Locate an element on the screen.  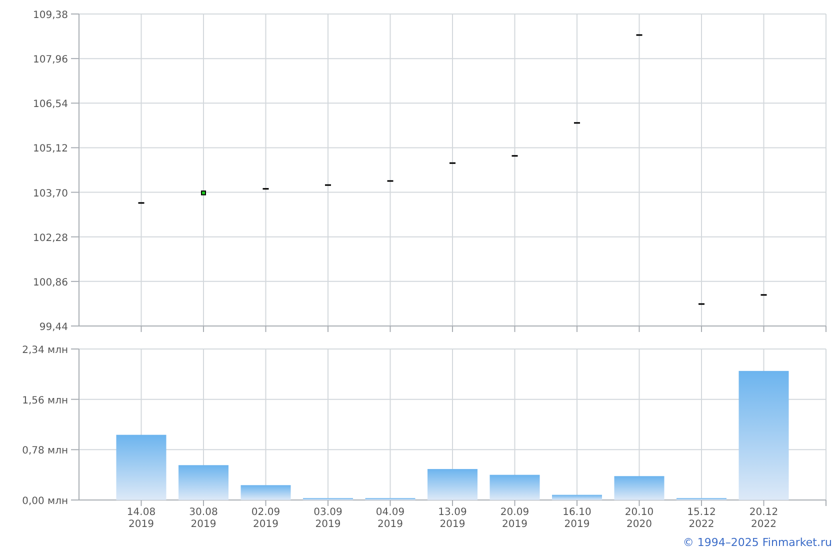
axis-label: 15.12 2022 is located at coordinates (701, 518).